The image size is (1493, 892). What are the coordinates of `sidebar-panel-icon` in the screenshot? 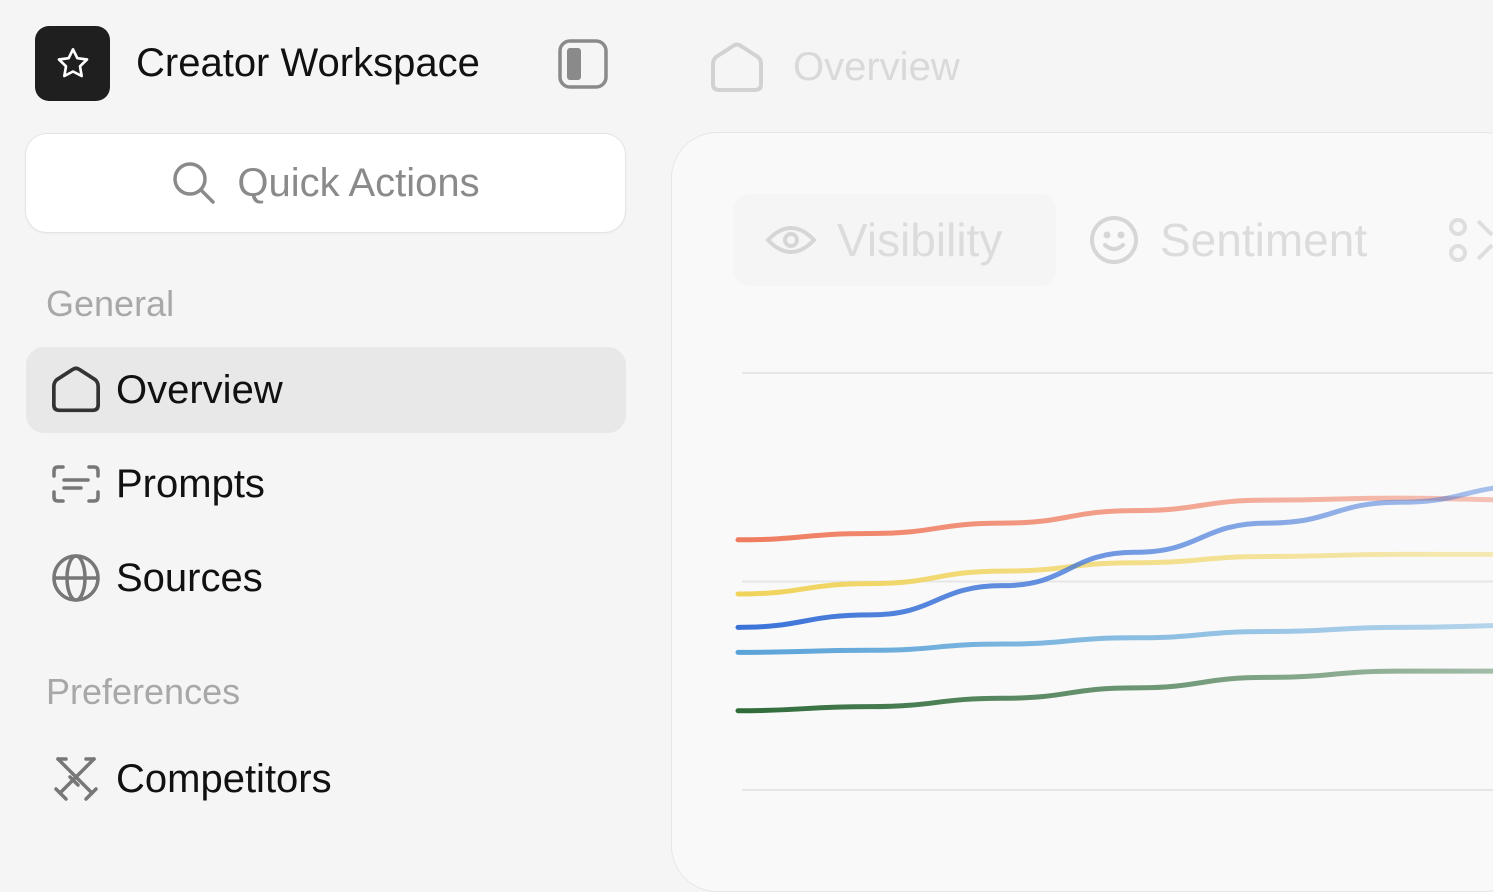 It's located at (583, 64).